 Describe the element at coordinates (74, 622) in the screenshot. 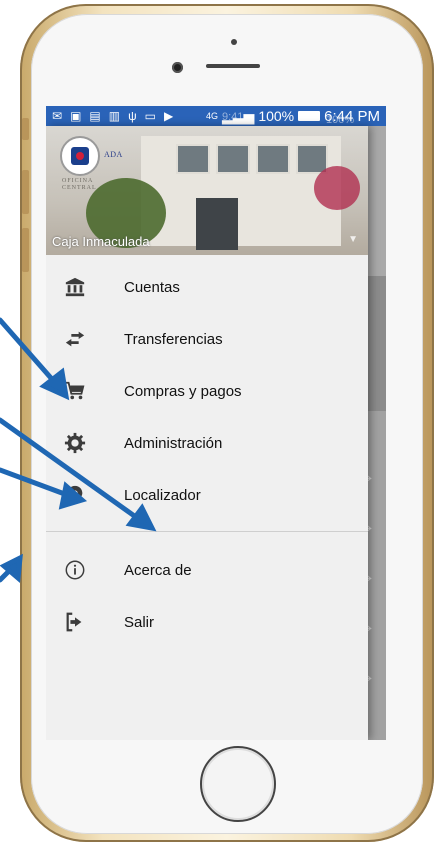

I see `logout-icon` at that location.